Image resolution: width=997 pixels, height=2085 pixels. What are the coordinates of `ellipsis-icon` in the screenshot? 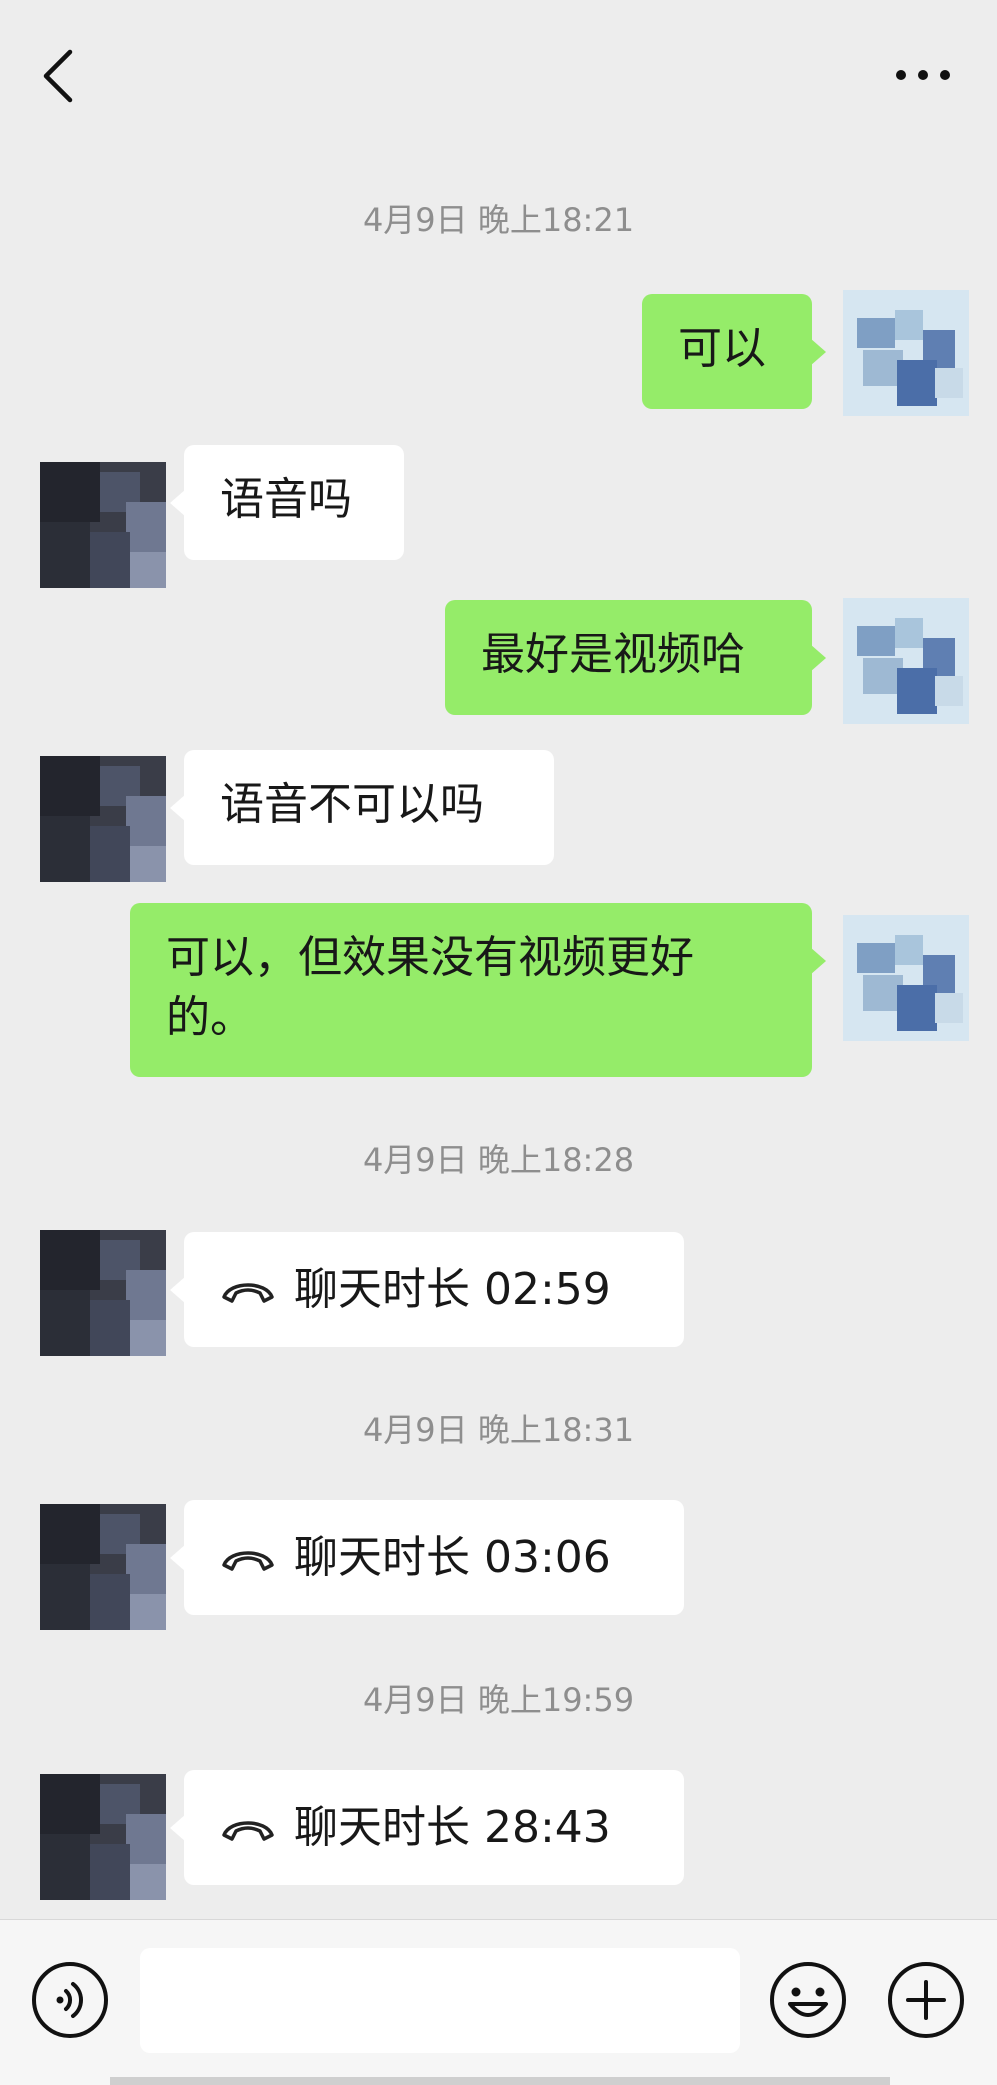 It's located at (923, 75).